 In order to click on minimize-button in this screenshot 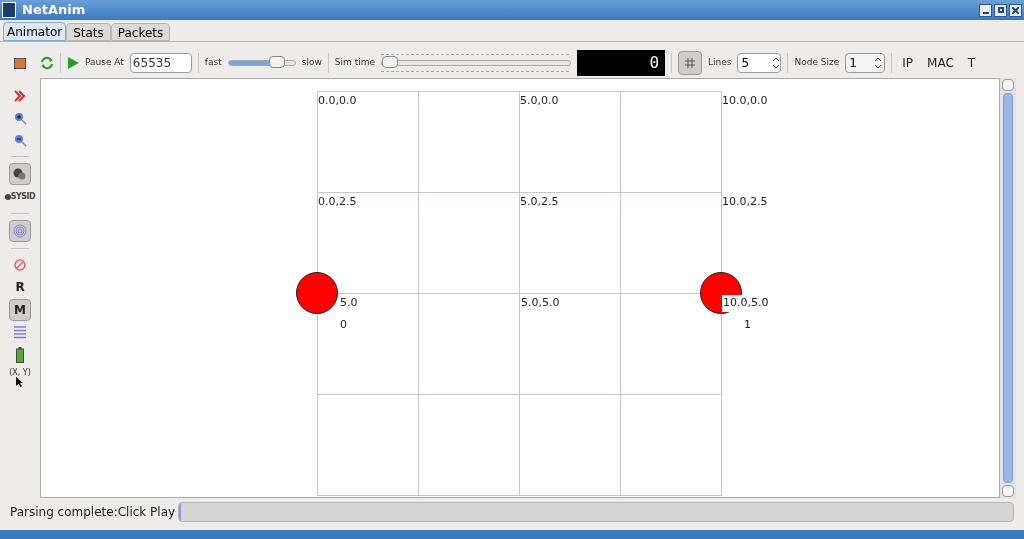, I will do `click(985, 10)`.